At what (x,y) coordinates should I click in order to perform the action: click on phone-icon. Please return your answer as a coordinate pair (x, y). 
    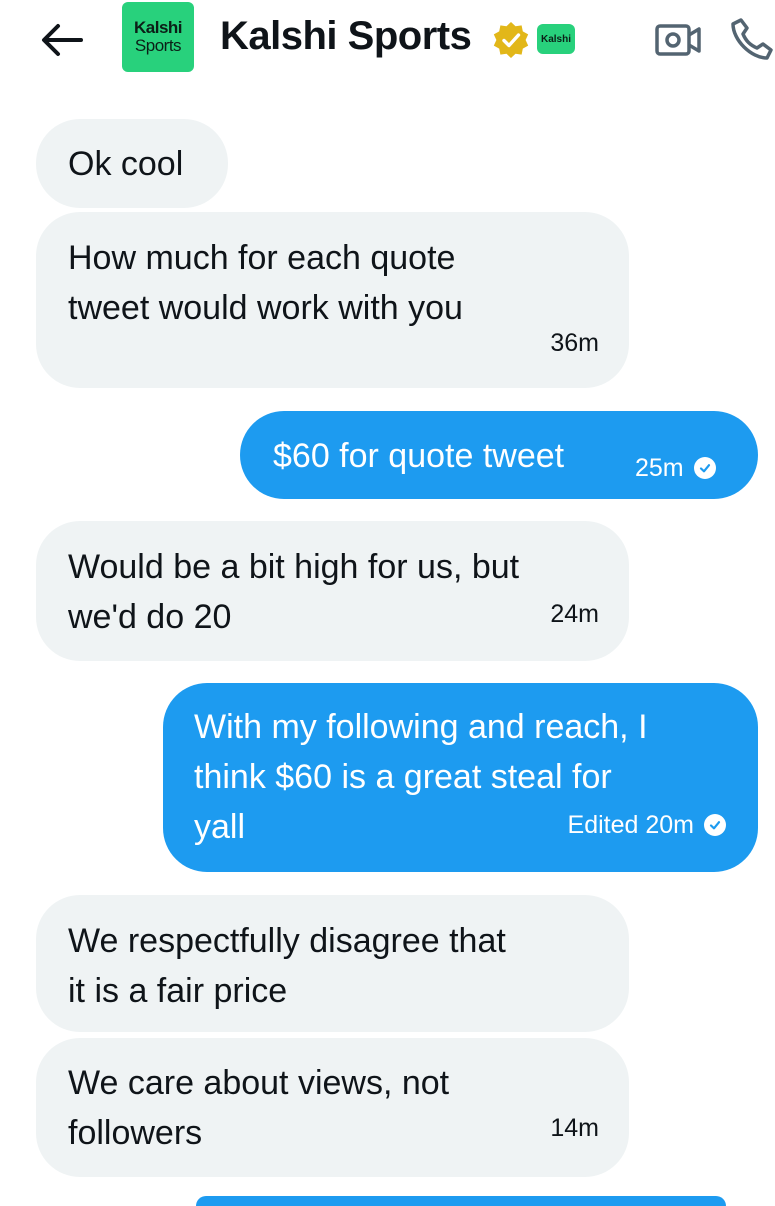
    Looking at the image, I should click on (752, 39).